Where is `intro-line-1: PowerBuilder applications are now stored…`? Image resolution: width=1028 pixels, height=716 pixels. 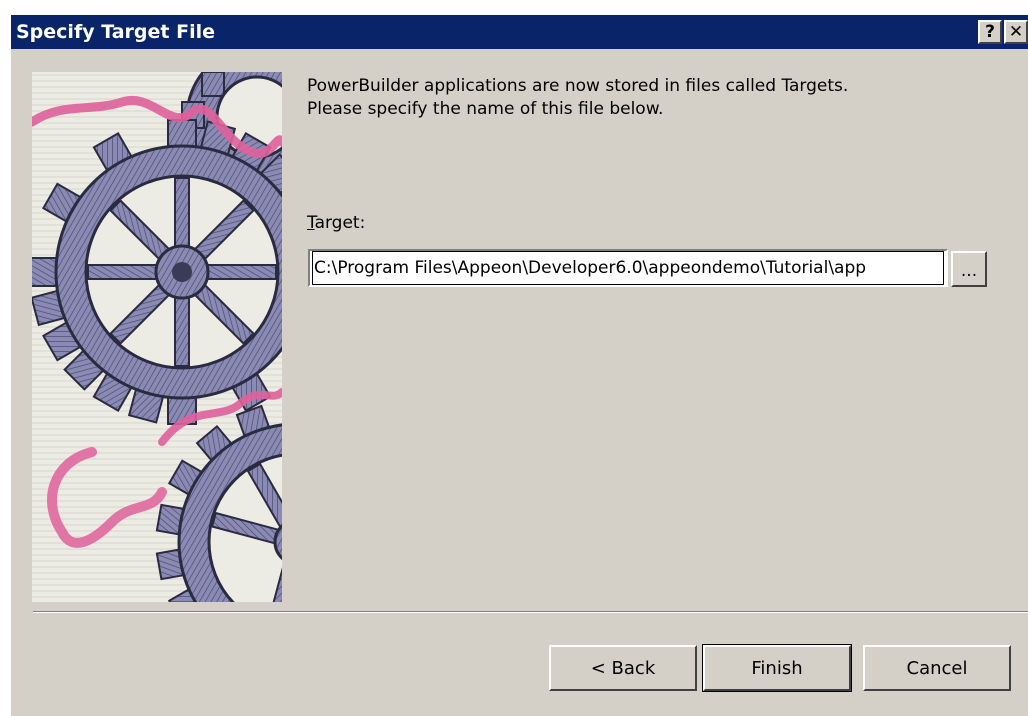 intro-line-1: PowerBuilder applications are now stored… is located at coordinates (578, 86).